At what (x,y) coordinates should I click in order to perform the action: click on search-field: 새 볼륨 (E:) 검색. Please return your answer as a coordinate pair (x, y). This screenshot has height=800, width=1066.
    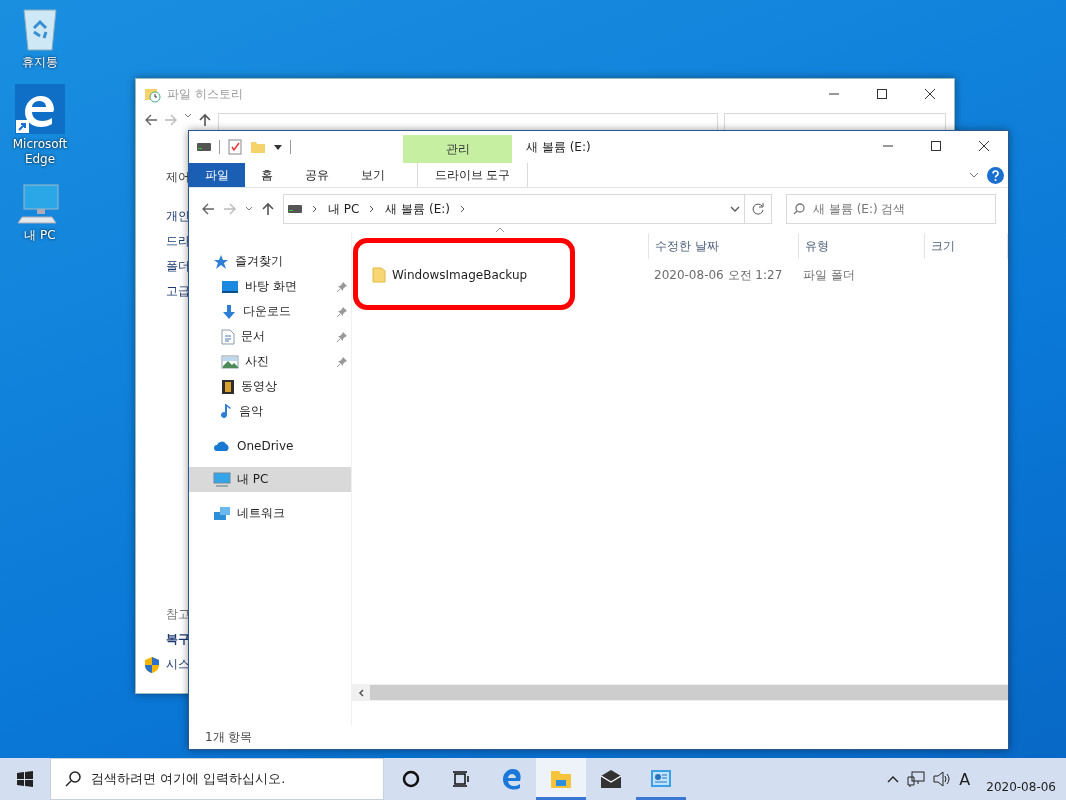
    Looking at the image, I should click on (891, 209).